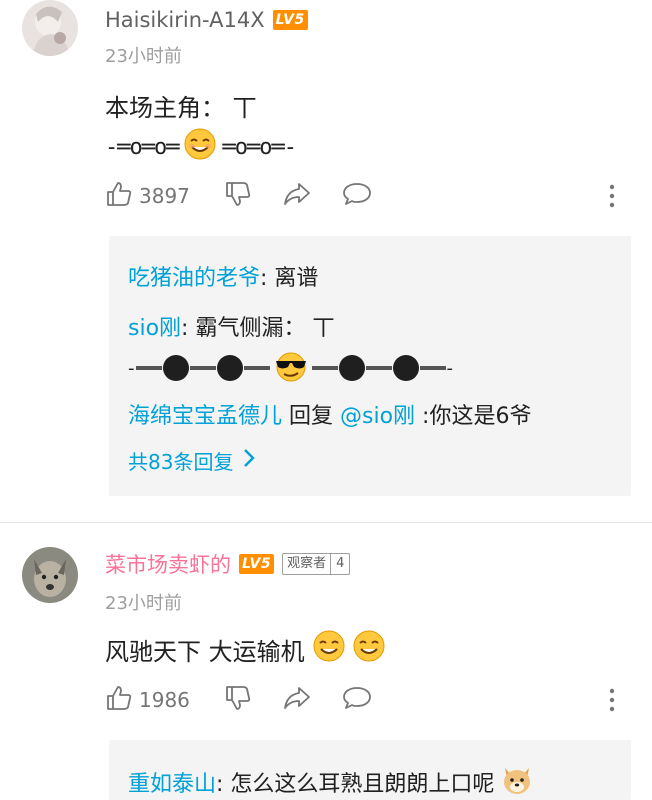 This screenshot has width=652, height=800. I want to click on username: Haisikirin-A14X, so click(185, 20).